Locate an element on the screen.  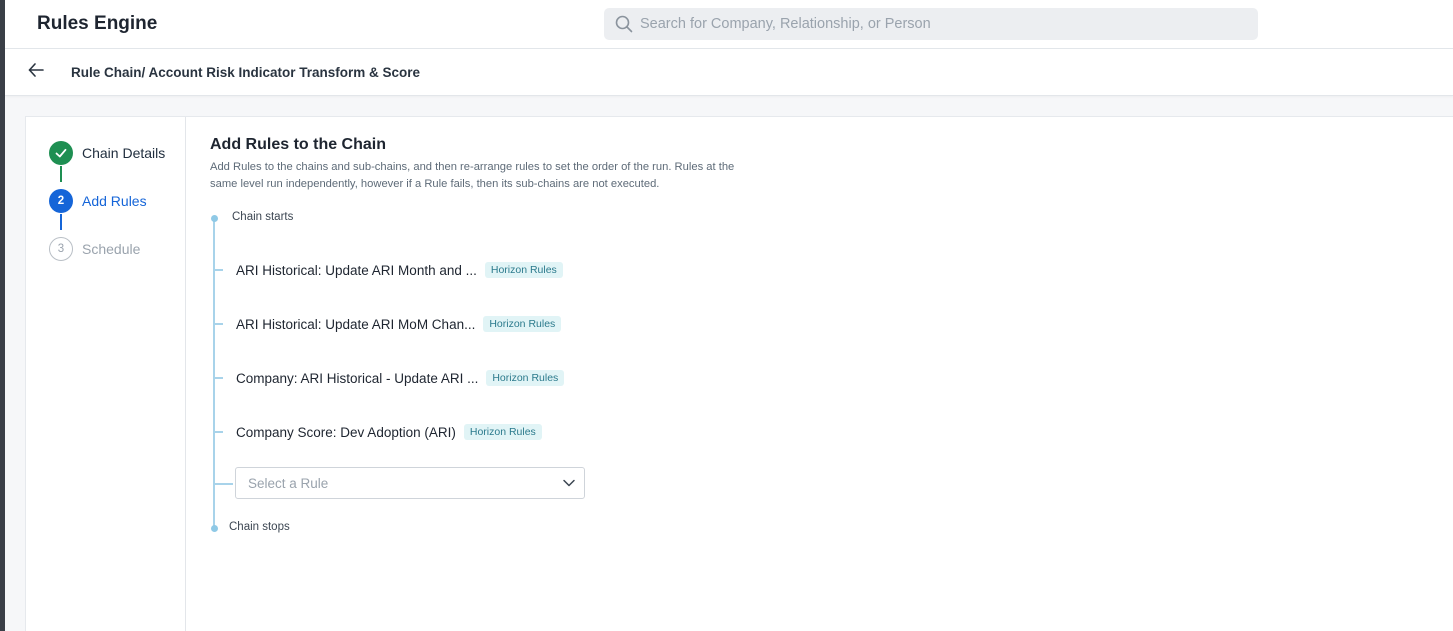
wizard-stepper: Chain Details 2 Add Rules 3 Schedule is located at coordinates (106, 374).